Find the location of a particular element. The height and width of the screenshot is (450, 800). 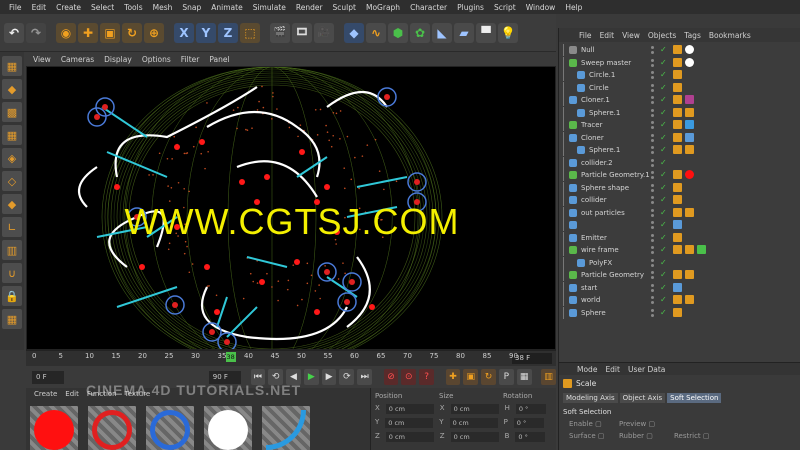

object-row: Null ✓ is located at coordinates (679, 50).